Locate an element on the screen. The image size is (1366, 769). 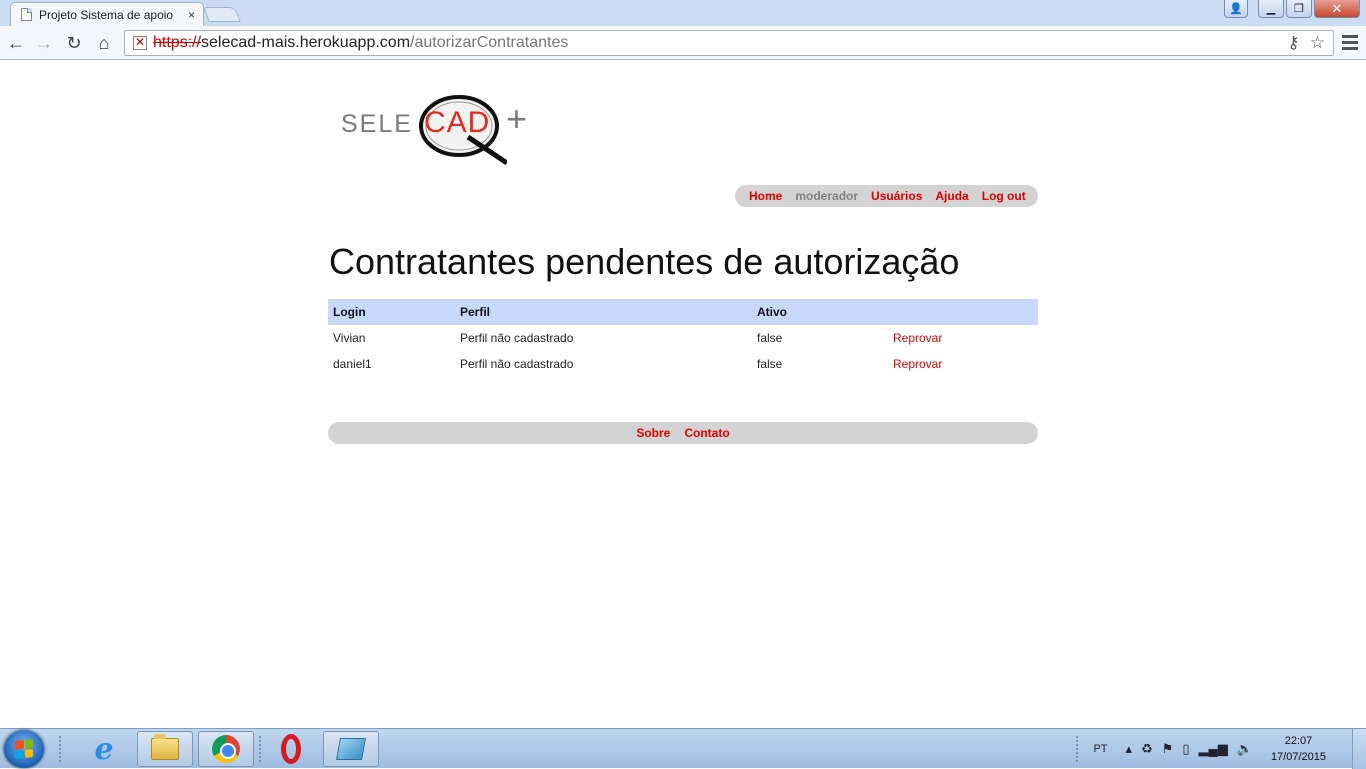
tab-close-icon: × is located at coordinates (191, 15).